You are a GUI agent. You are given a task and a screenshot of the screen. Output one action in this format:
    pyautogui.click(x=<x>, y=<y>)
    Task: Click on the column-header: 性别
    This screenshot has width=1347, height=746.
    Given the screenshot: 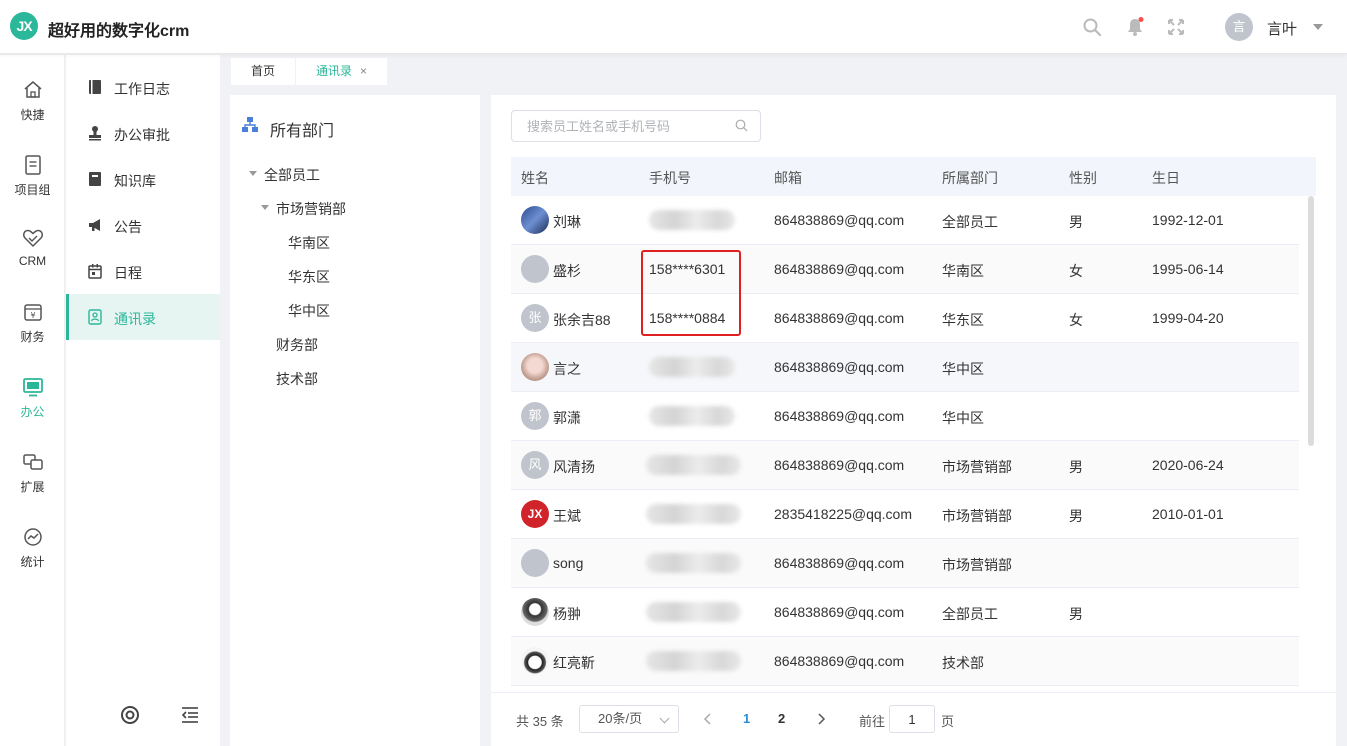 What is the action you would take?
    pyautogui.click(x=1083, y=178)
    